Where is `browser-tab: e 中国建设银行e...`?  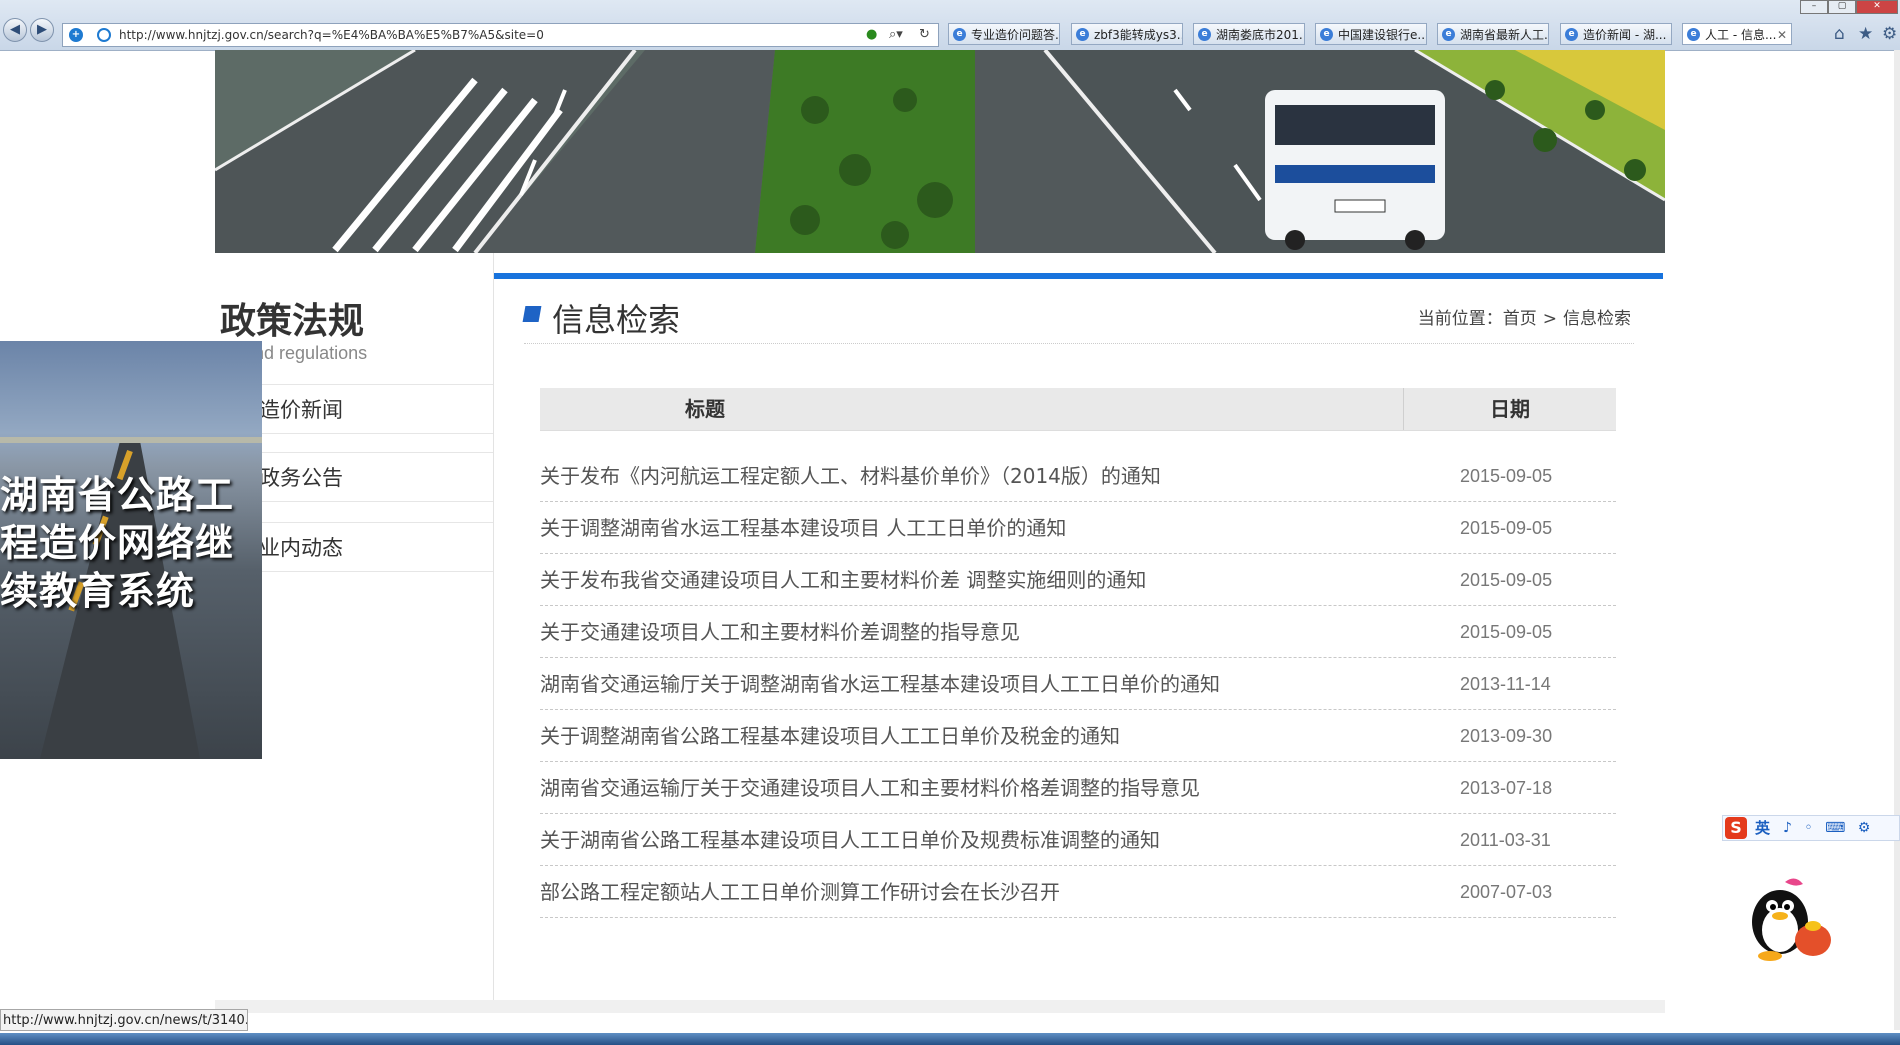 browser-tab: e 中国建设银行e... is located at coordinates (1371, 34).